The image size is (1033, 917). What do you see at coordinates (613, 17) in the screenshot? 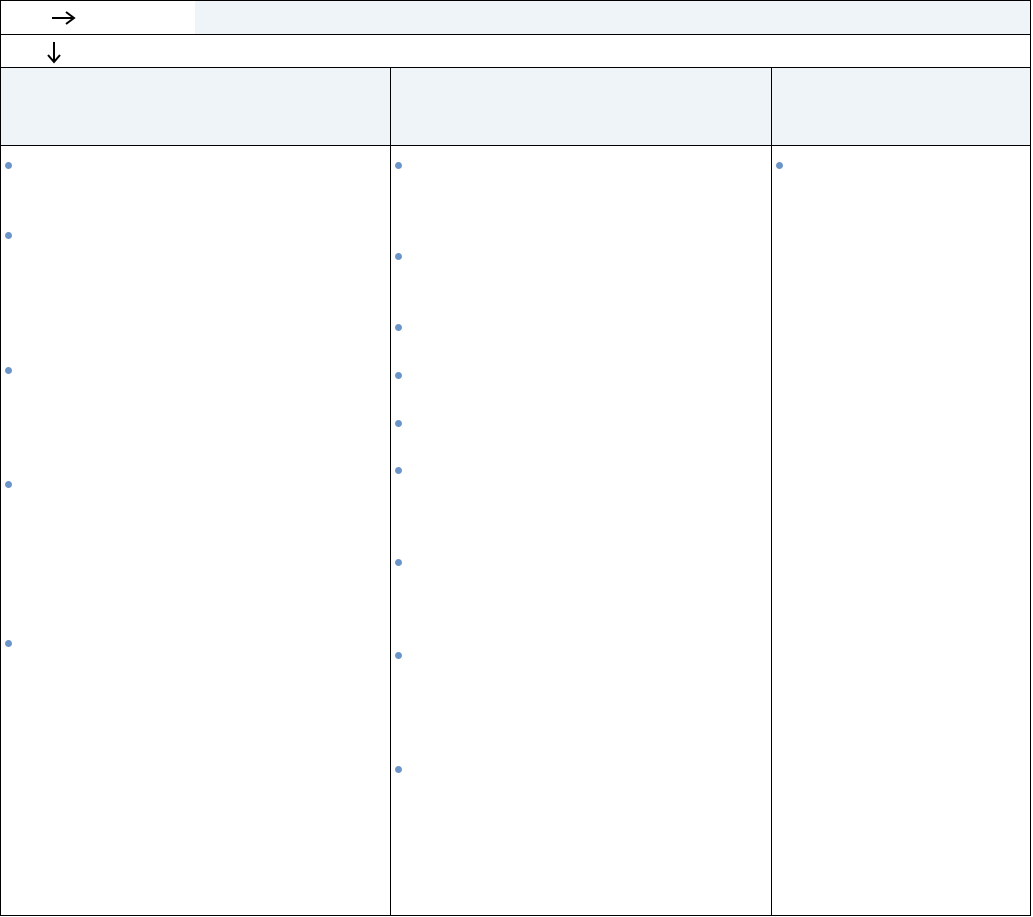
I see `top-band` at bounding box center [613, 17].